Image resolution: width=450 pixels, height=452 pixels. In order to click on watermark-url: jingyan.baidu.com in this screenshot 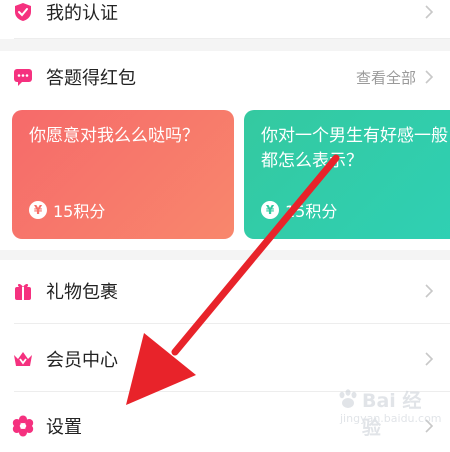, I will do `click(391, 418)`.